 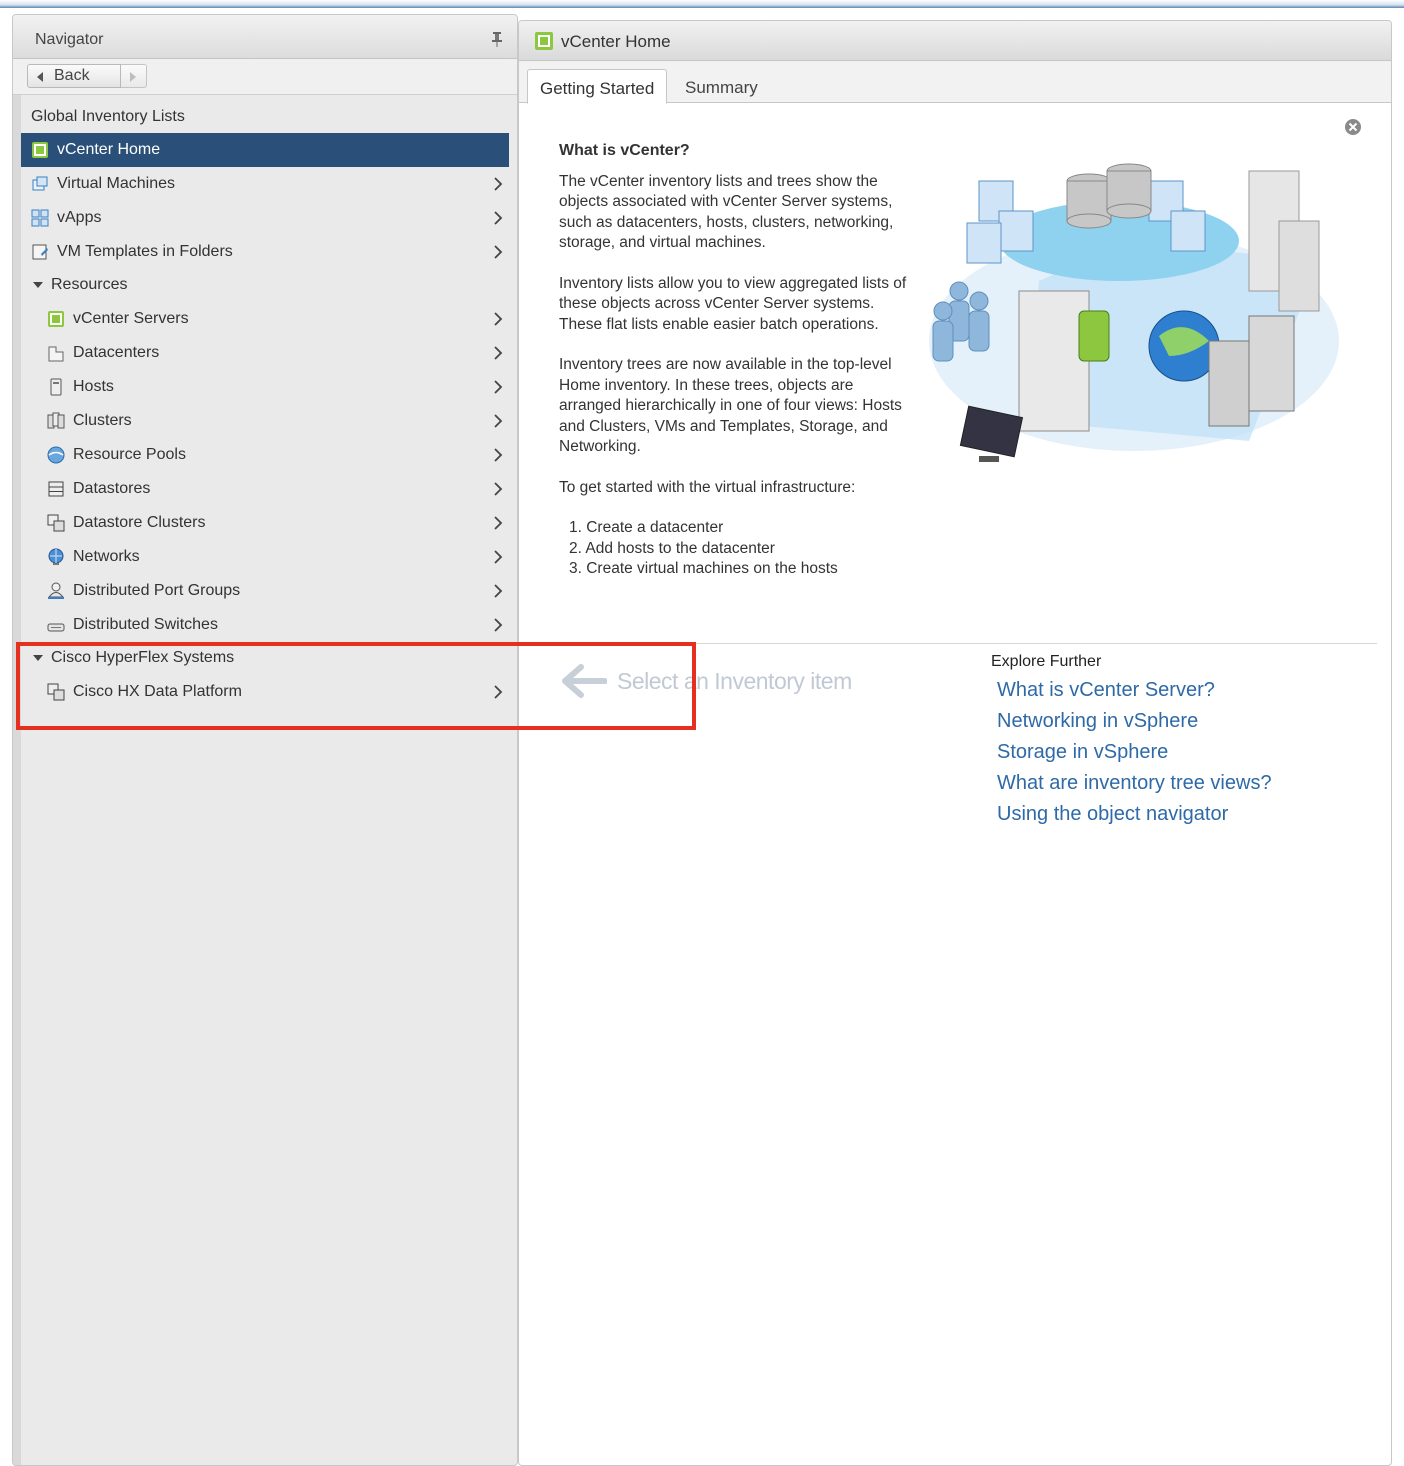 I want to click on forward-button, so click(x=134, y=76).